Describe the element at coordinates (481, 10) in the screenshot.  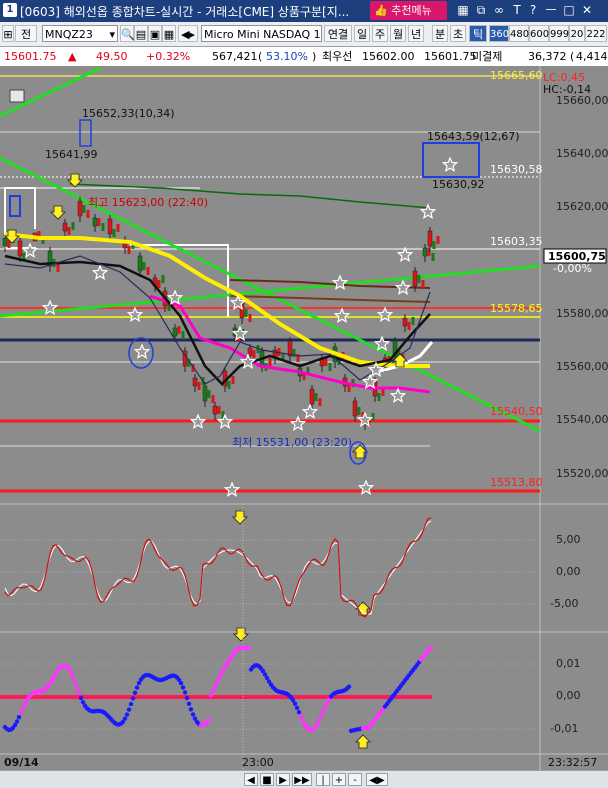
I see `copy-icon: ⧉` at that location.